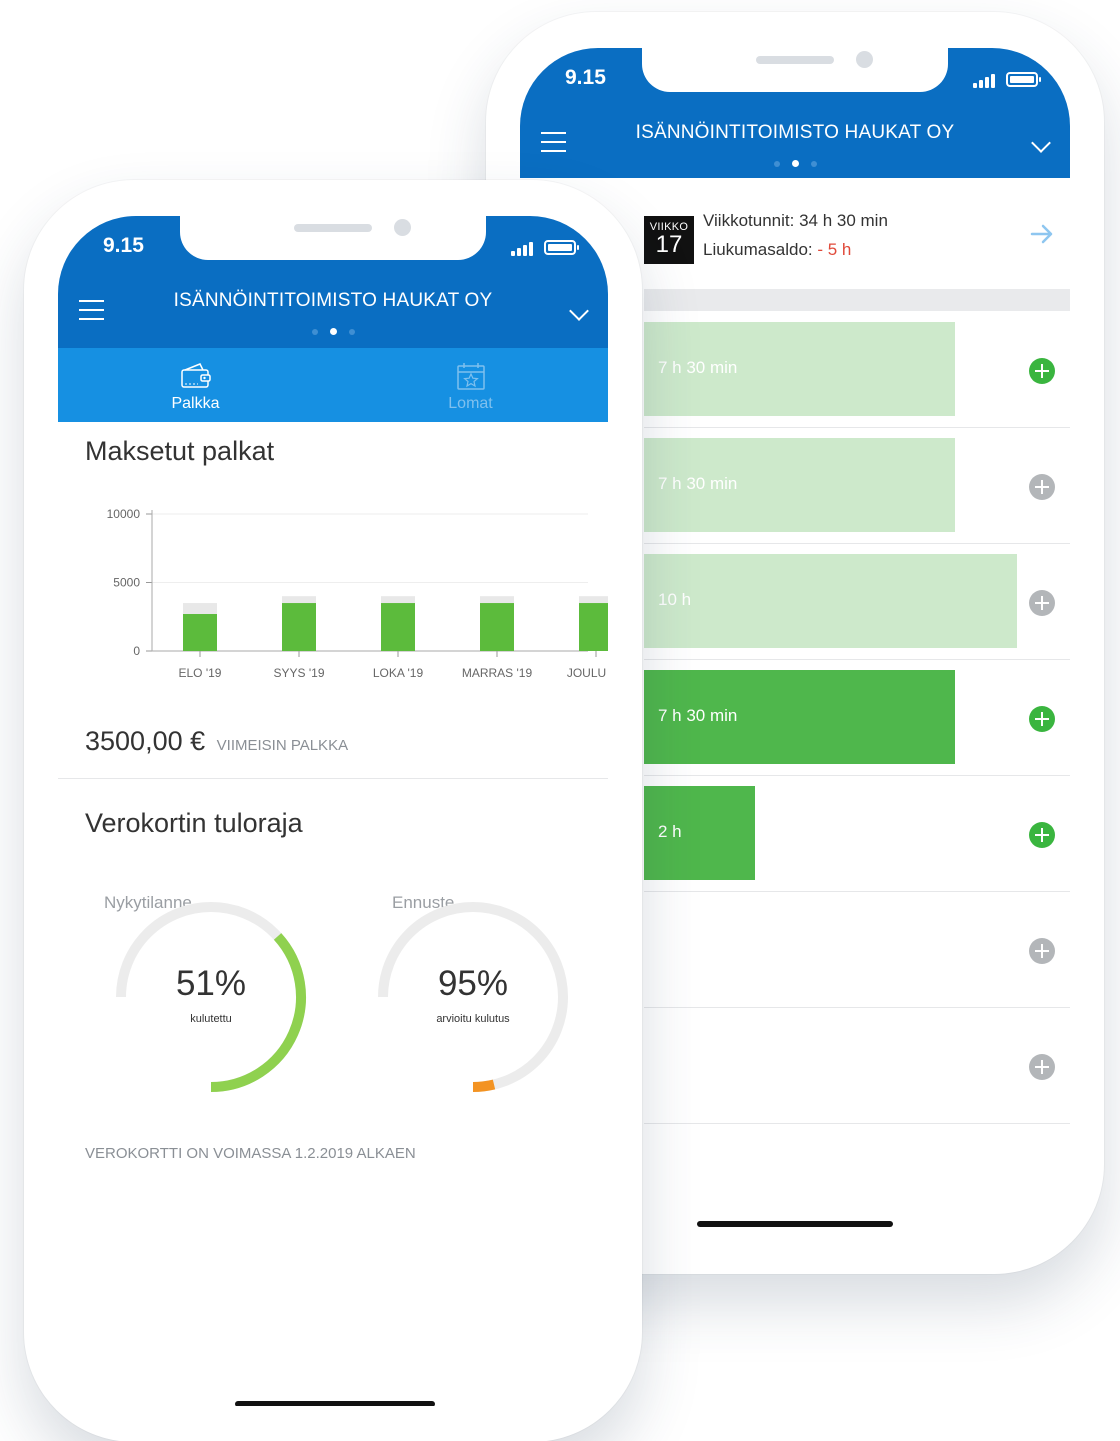 This screenshot has height=1441, width=1120. I want to click on flex-balance-label: Liukumasaldo:, so click(758, 249).